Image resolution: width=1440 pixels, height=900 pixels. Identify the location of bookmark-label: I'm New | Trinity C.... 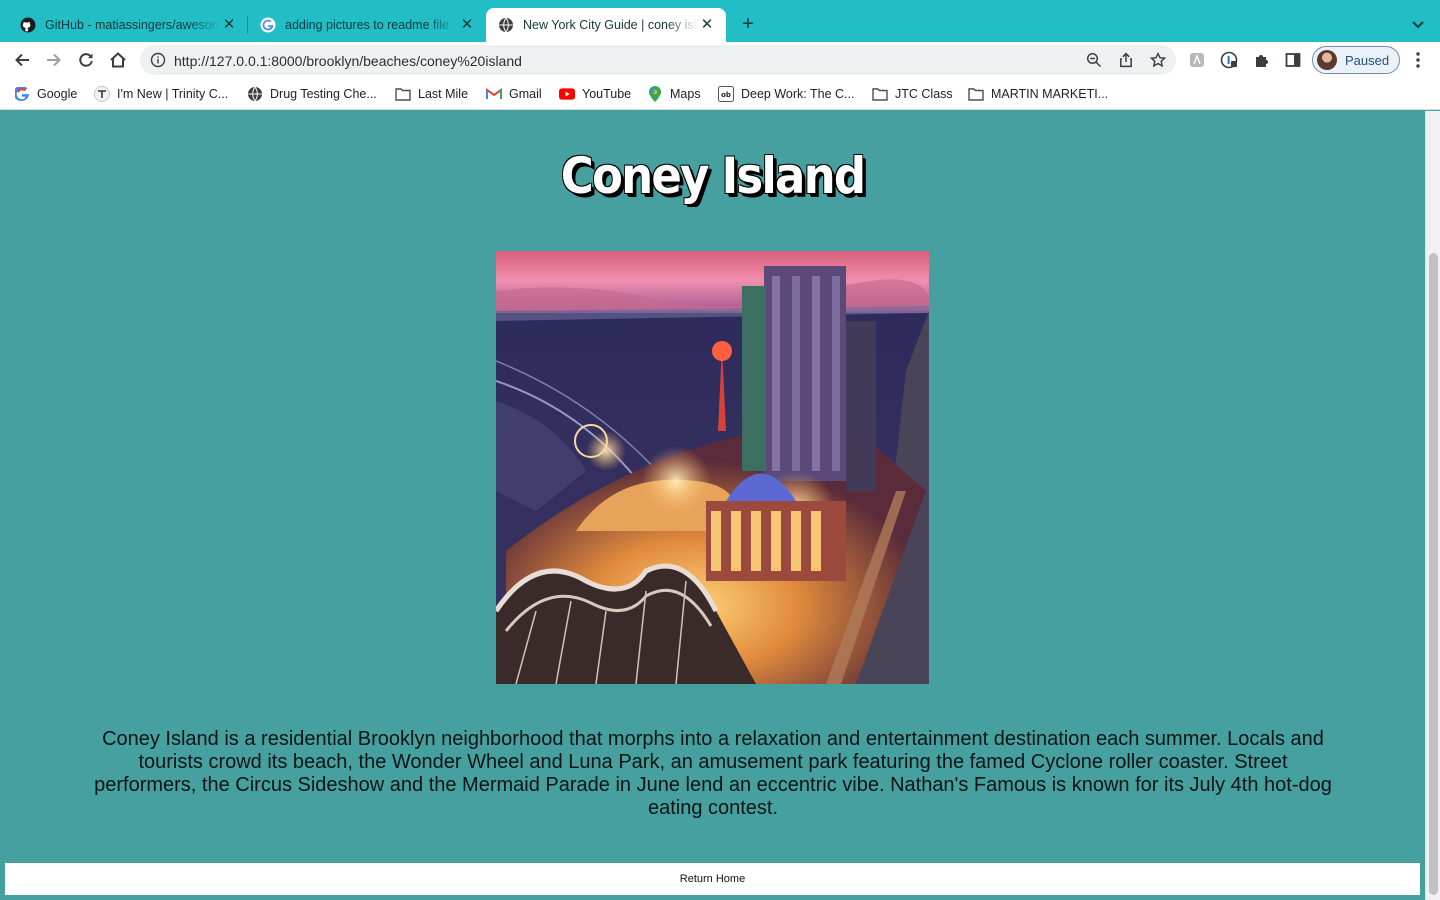
(173, 94).